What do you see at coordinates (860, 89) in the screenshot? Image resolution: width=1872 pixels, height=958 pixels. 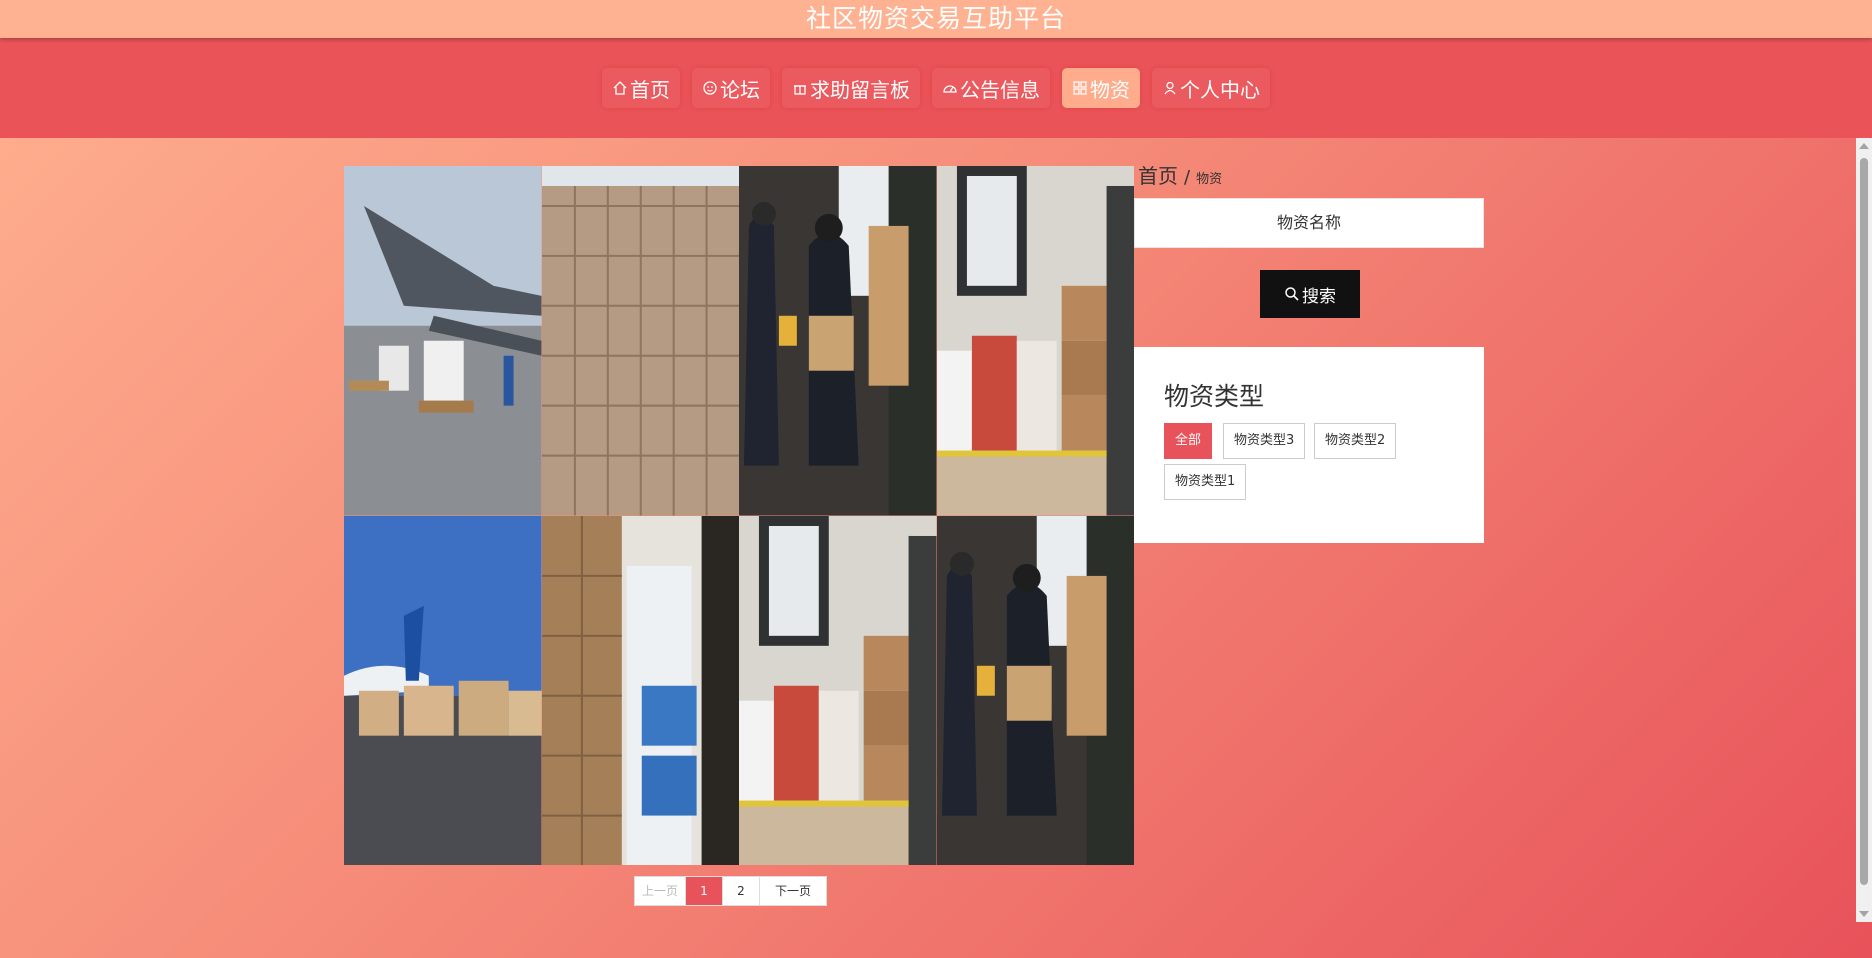 I see `nav-label: 求助留言板` at bounding box center [860, 89].